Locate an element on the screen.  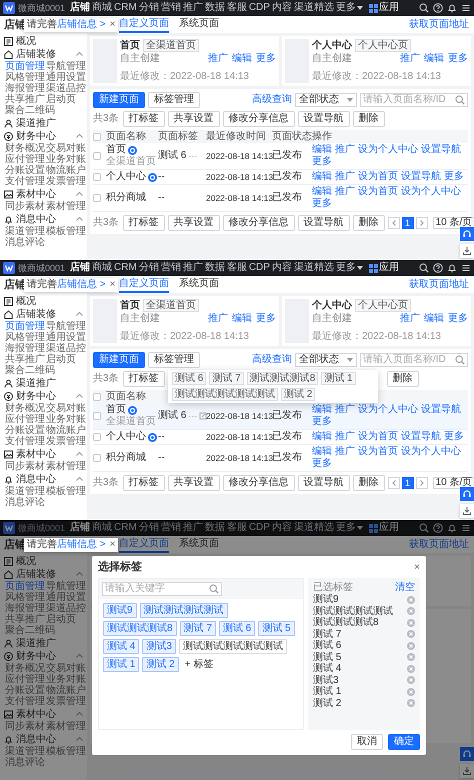
sidebar-group: 店铺装修 is located at coordinates (43, 54).